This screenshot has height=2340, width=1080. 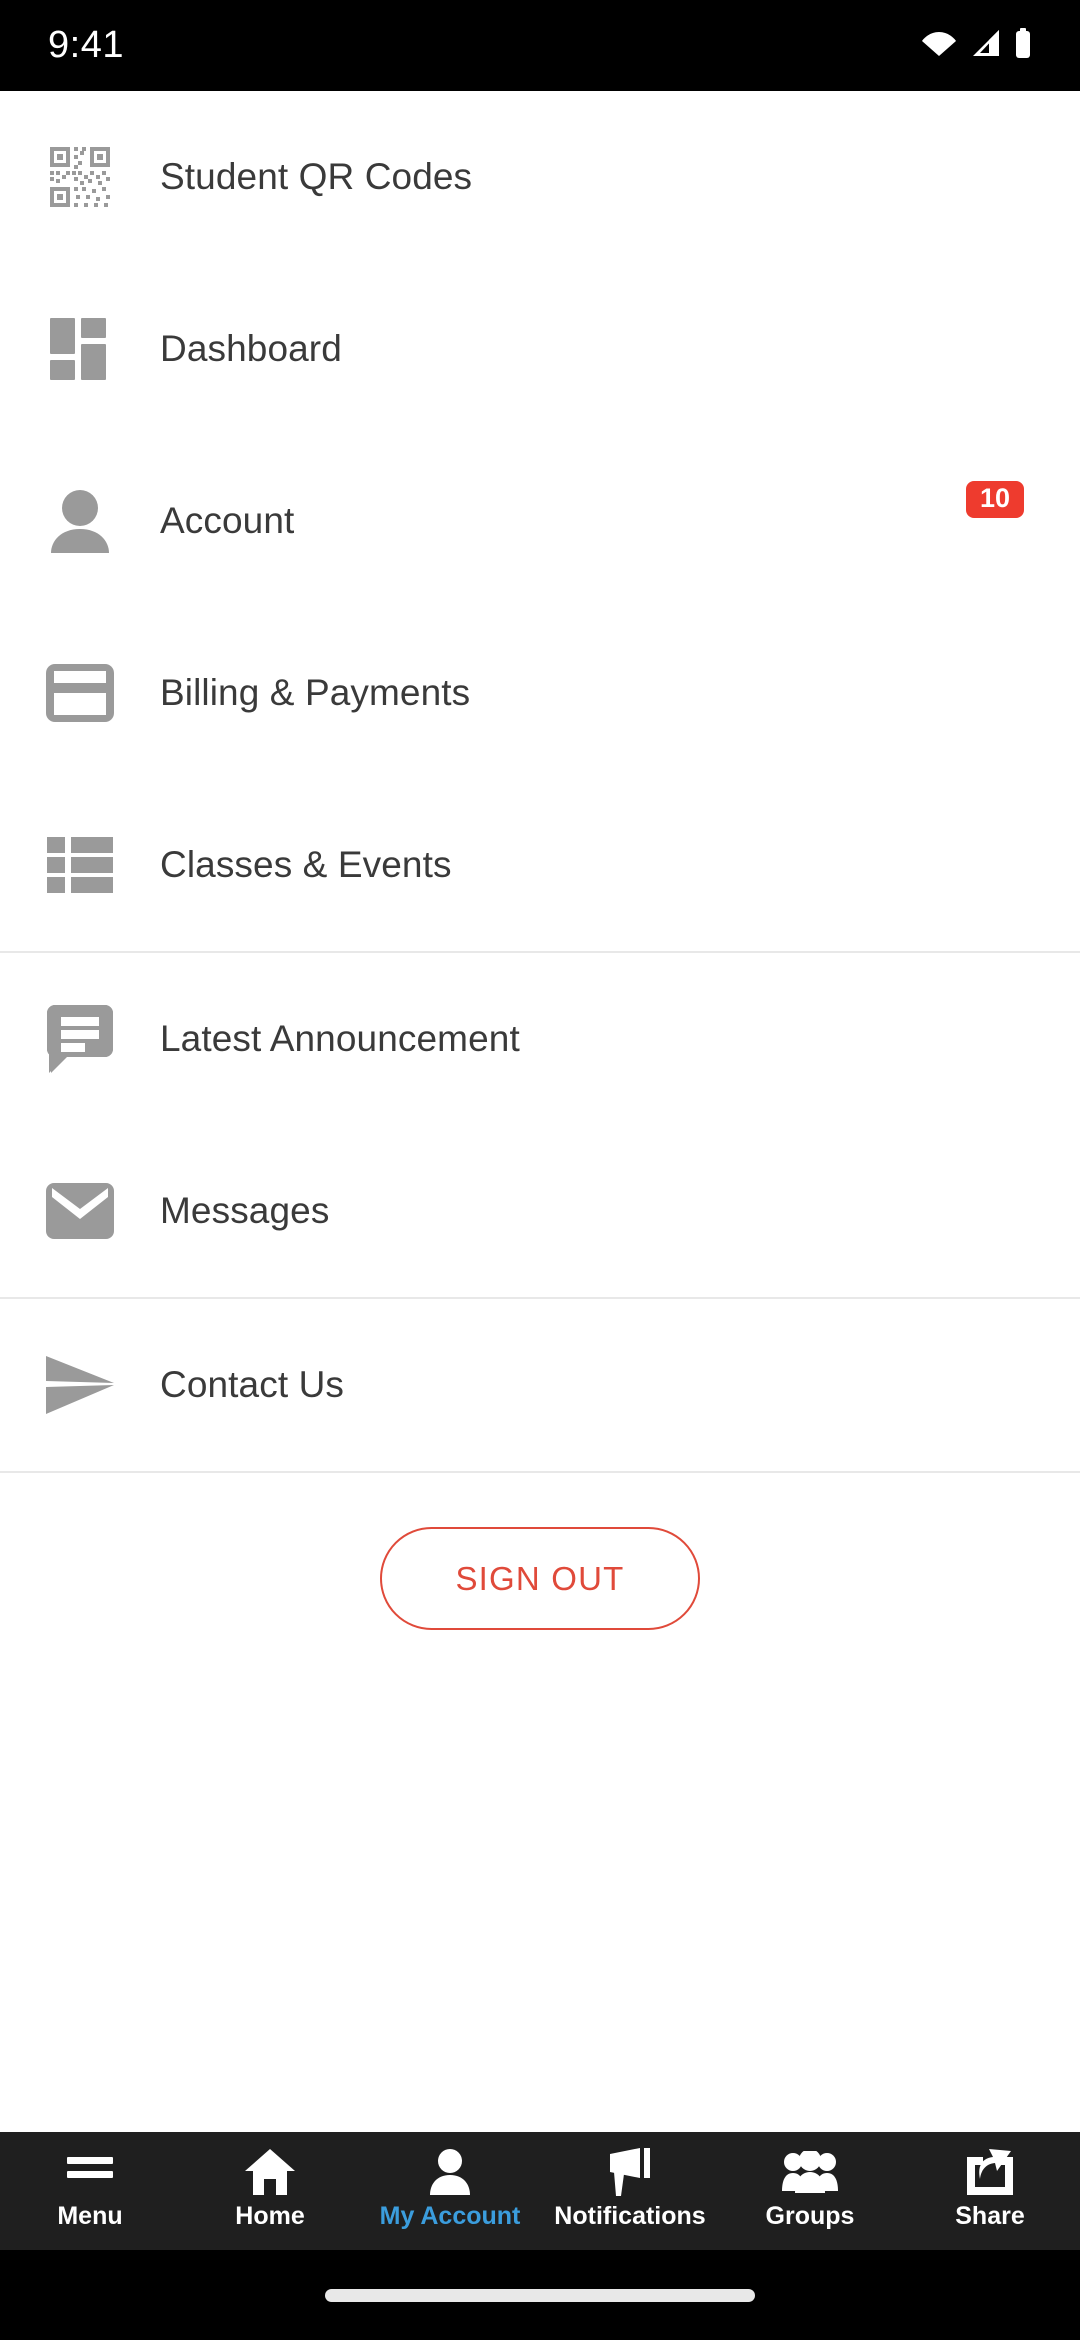 I want to click on nav-item-home: Home, so click(x=270, y=2191).